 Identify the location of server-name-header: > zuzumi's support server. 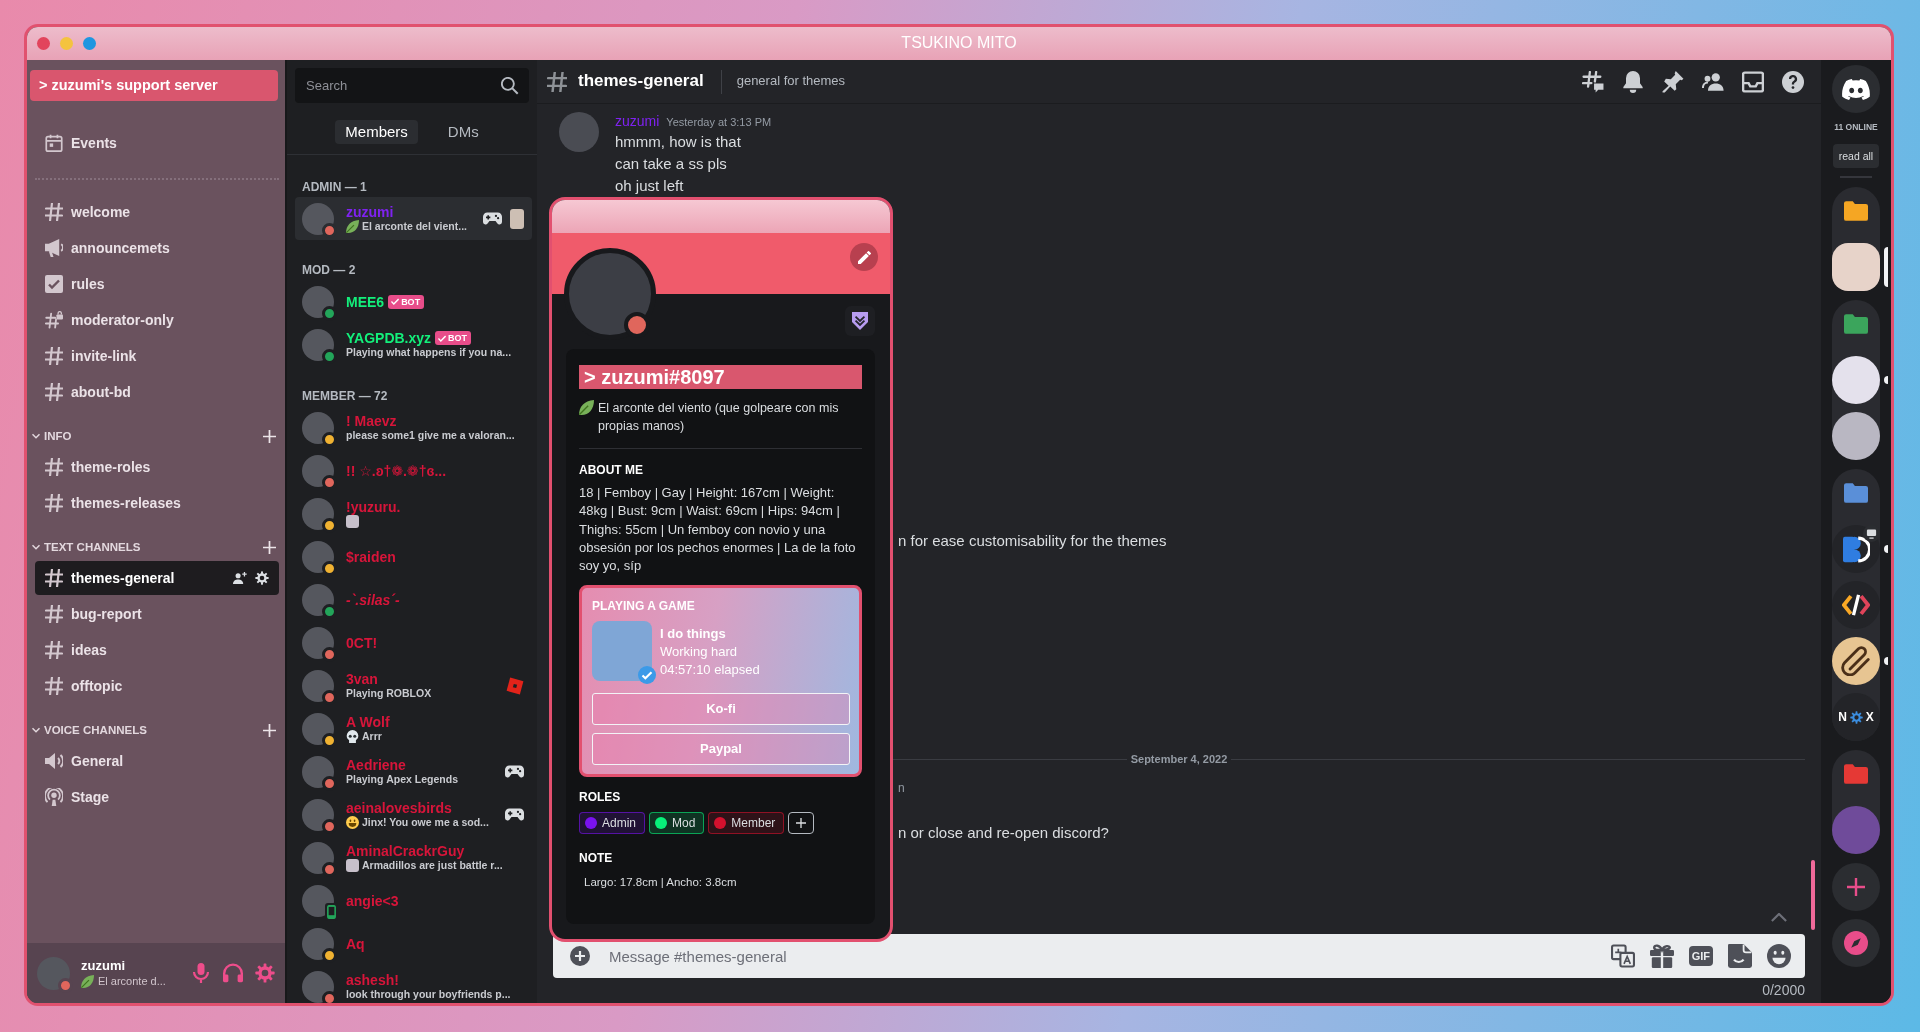
(154, 85).